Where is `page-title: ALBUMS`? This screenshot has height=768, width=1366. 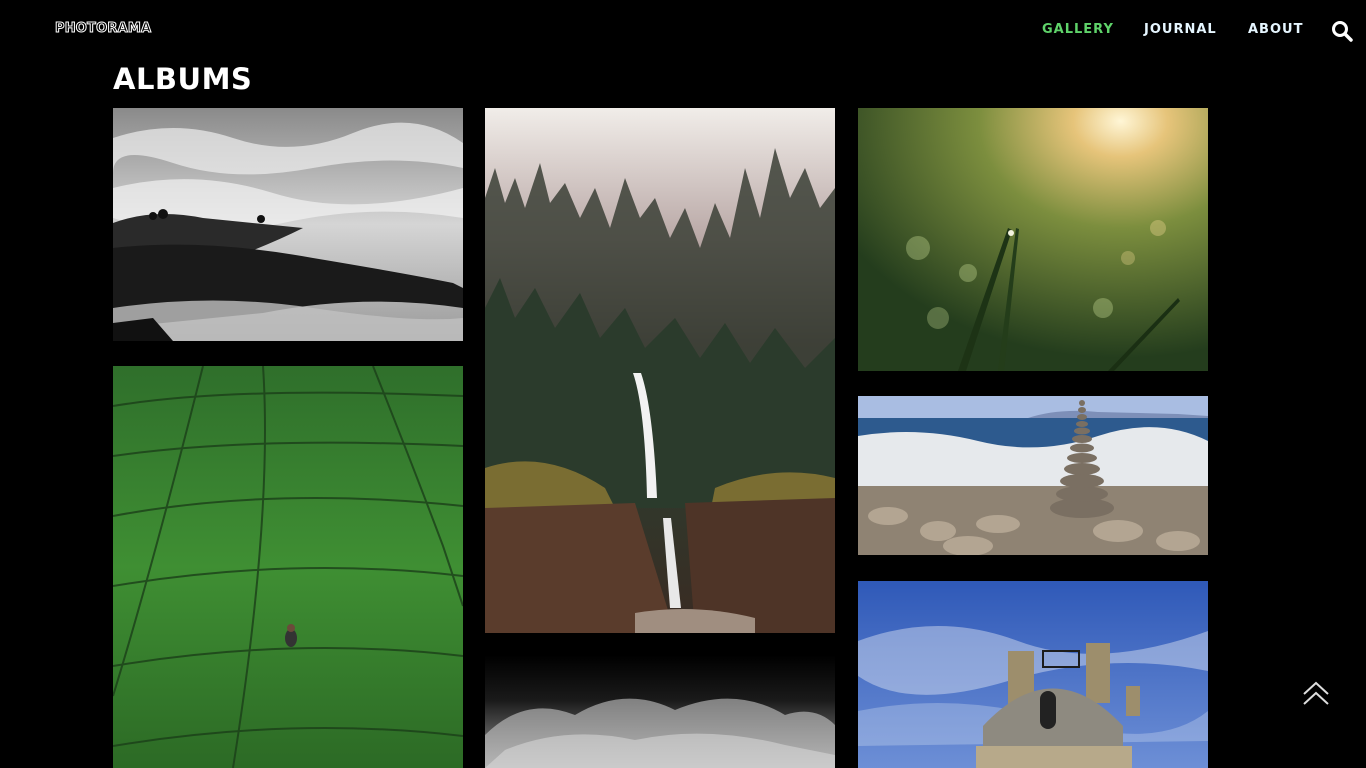
page-title: ALBUMS is located at coordinates (183, 79).